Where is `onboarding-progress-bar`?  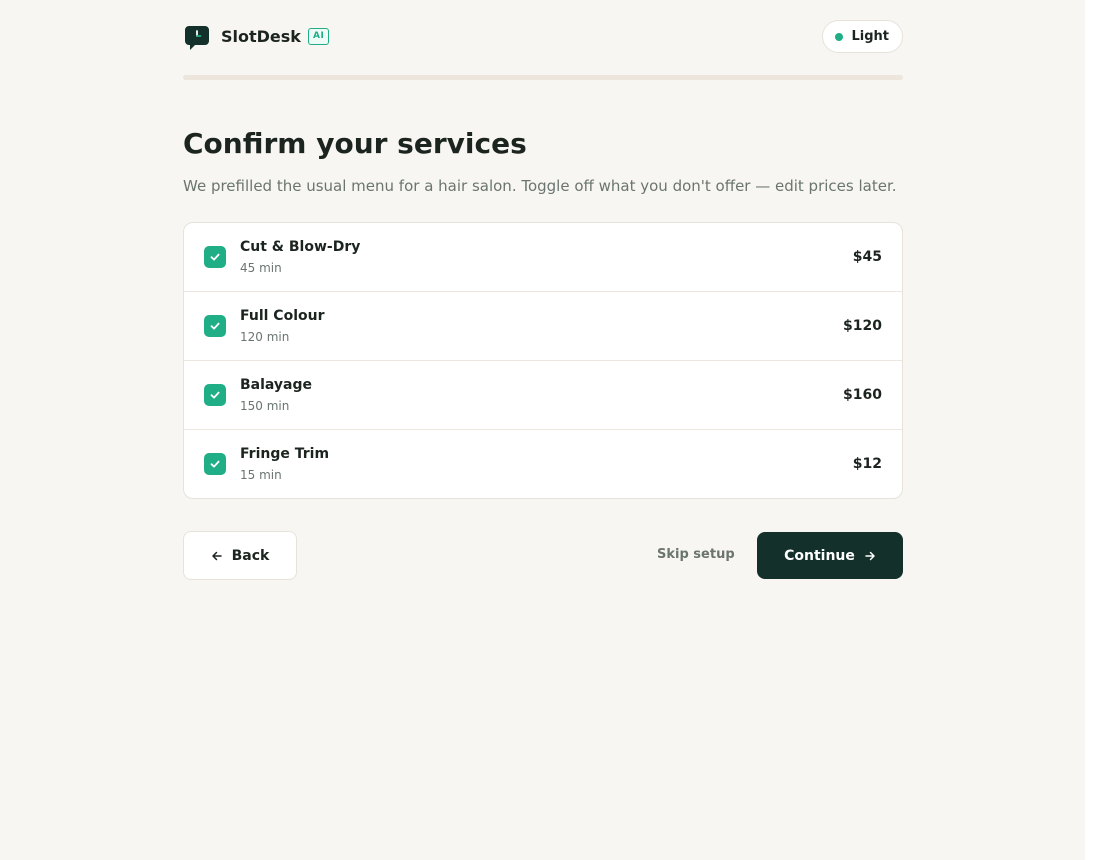
onboarding-progress-bar is located at coordinates (543, 77).